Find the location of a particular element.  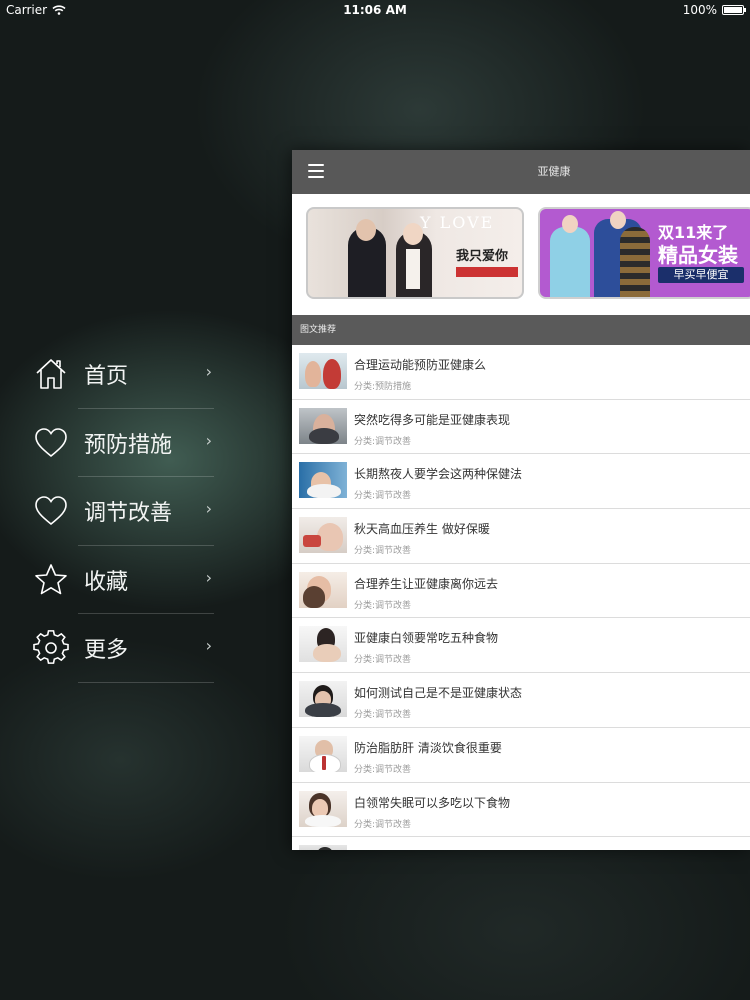

status-right: 100% is located at coordinates (714, 10).